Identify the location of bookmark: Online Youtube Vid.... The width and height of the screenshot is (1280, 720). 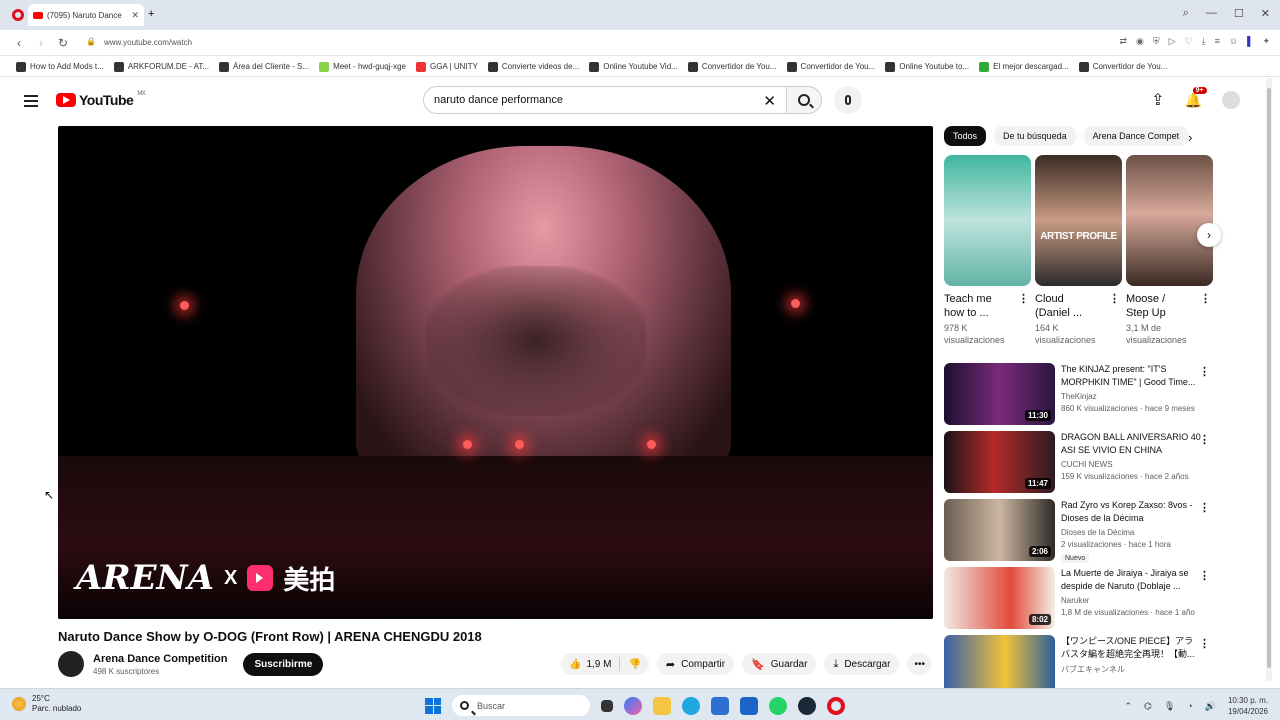
(633, 66).